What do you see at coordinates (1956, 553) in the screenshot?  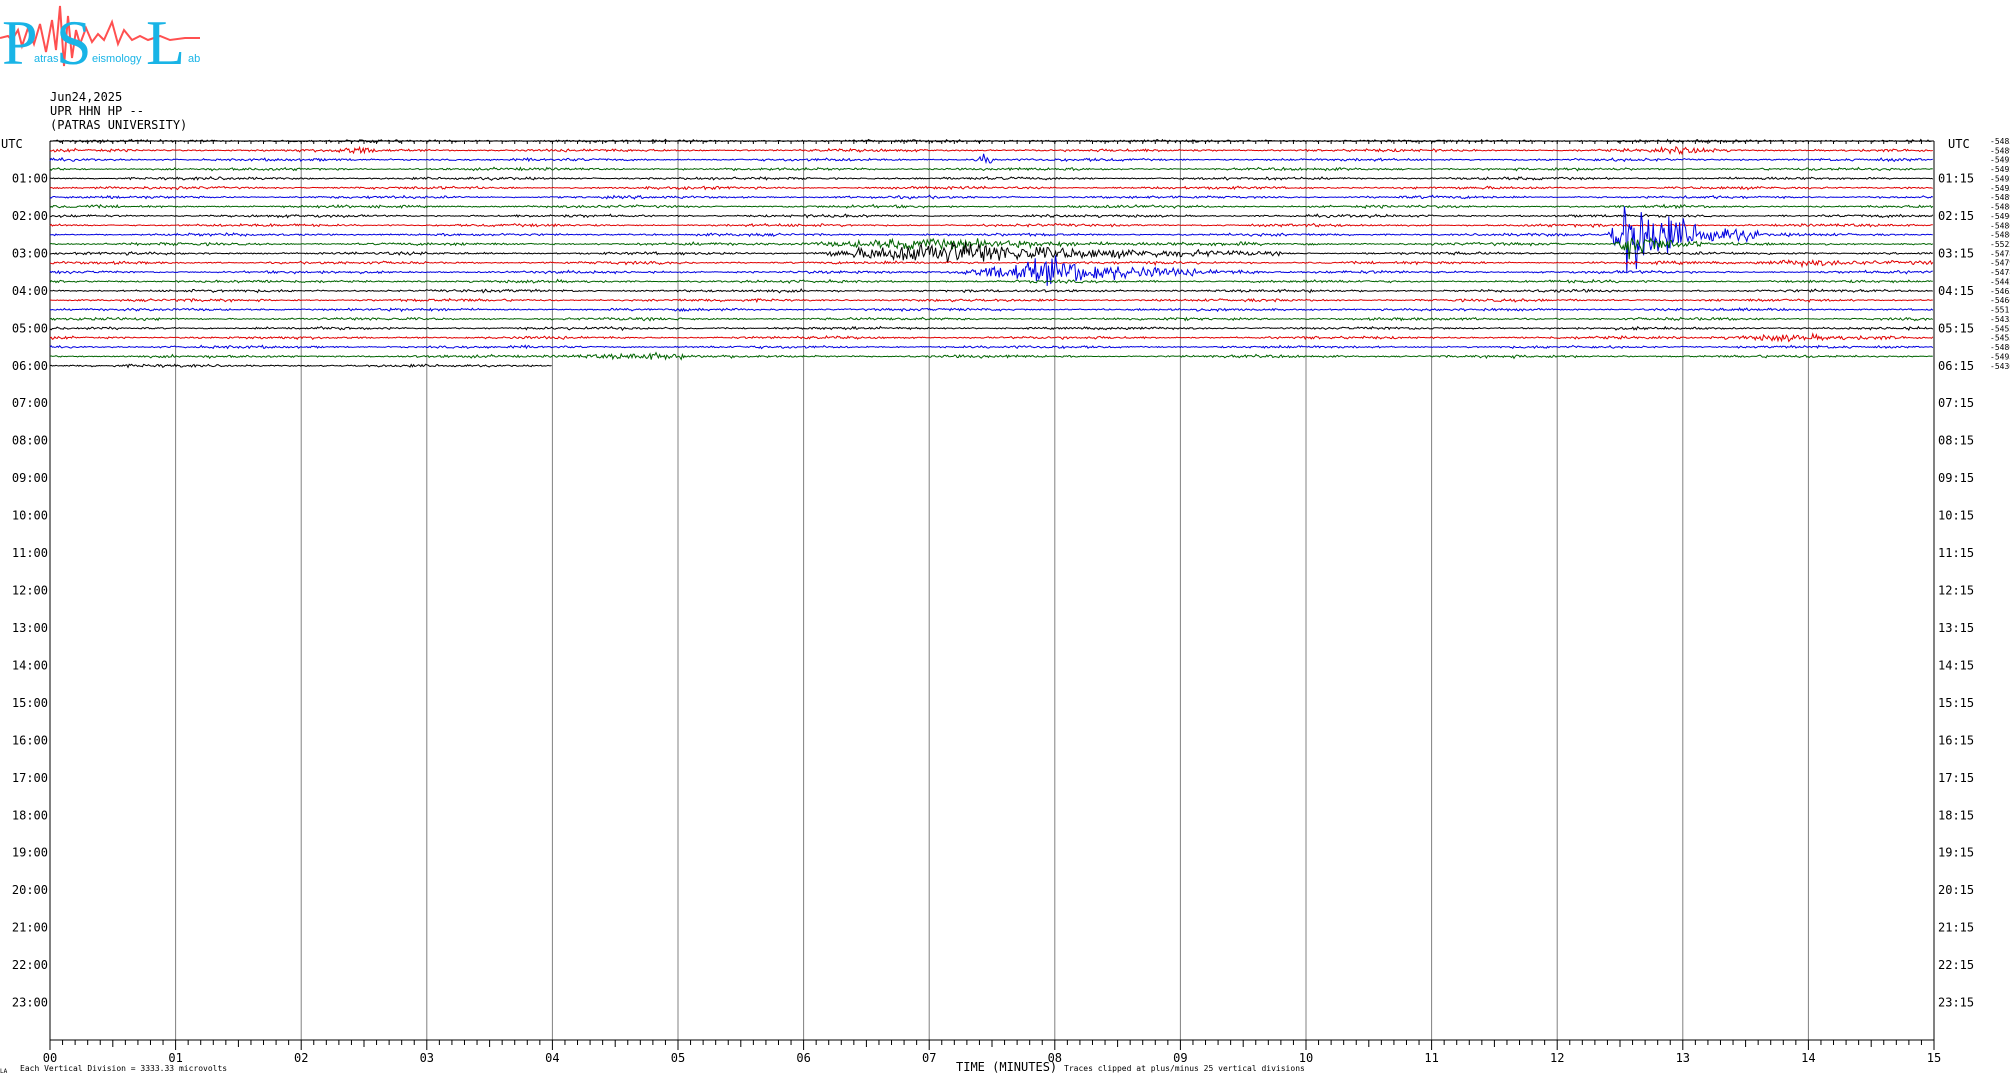 I see `right-hour-label: 11:15` at bounding box center [1956, 553].